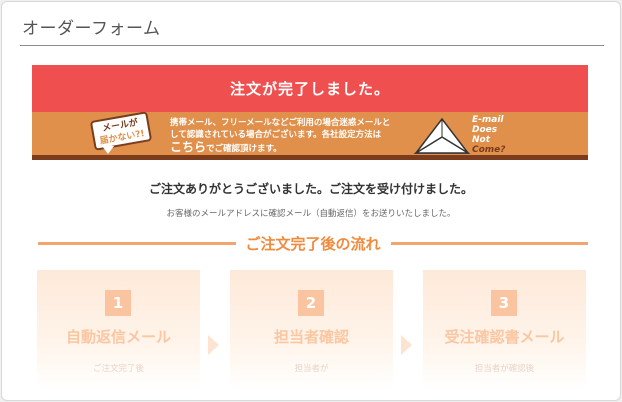 The image size is (622, 402). Describe the element at coordinates (310, 189) in the screenshot. I see `thanks-message: ご注文ありがとうございました。ご注文を受け付けました。` at that location.